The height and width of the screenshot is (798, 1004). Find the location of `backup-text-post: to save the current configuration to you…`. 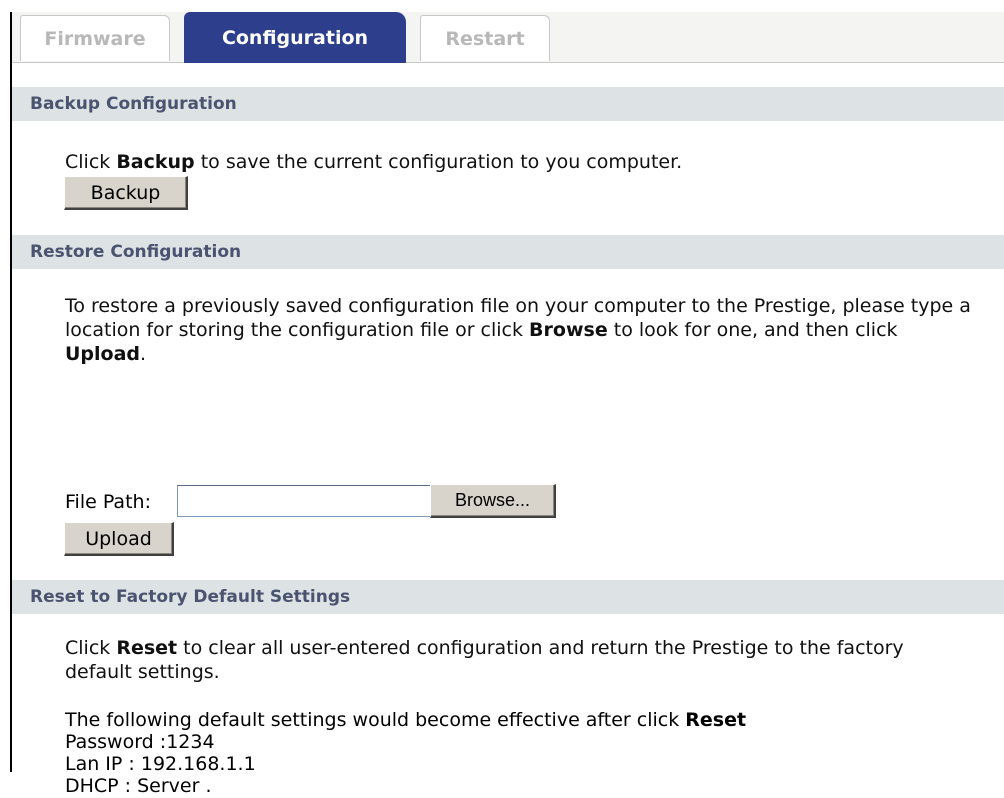

backup-text-post: to save the current configuration to you… is located at coordinates (438, 162).